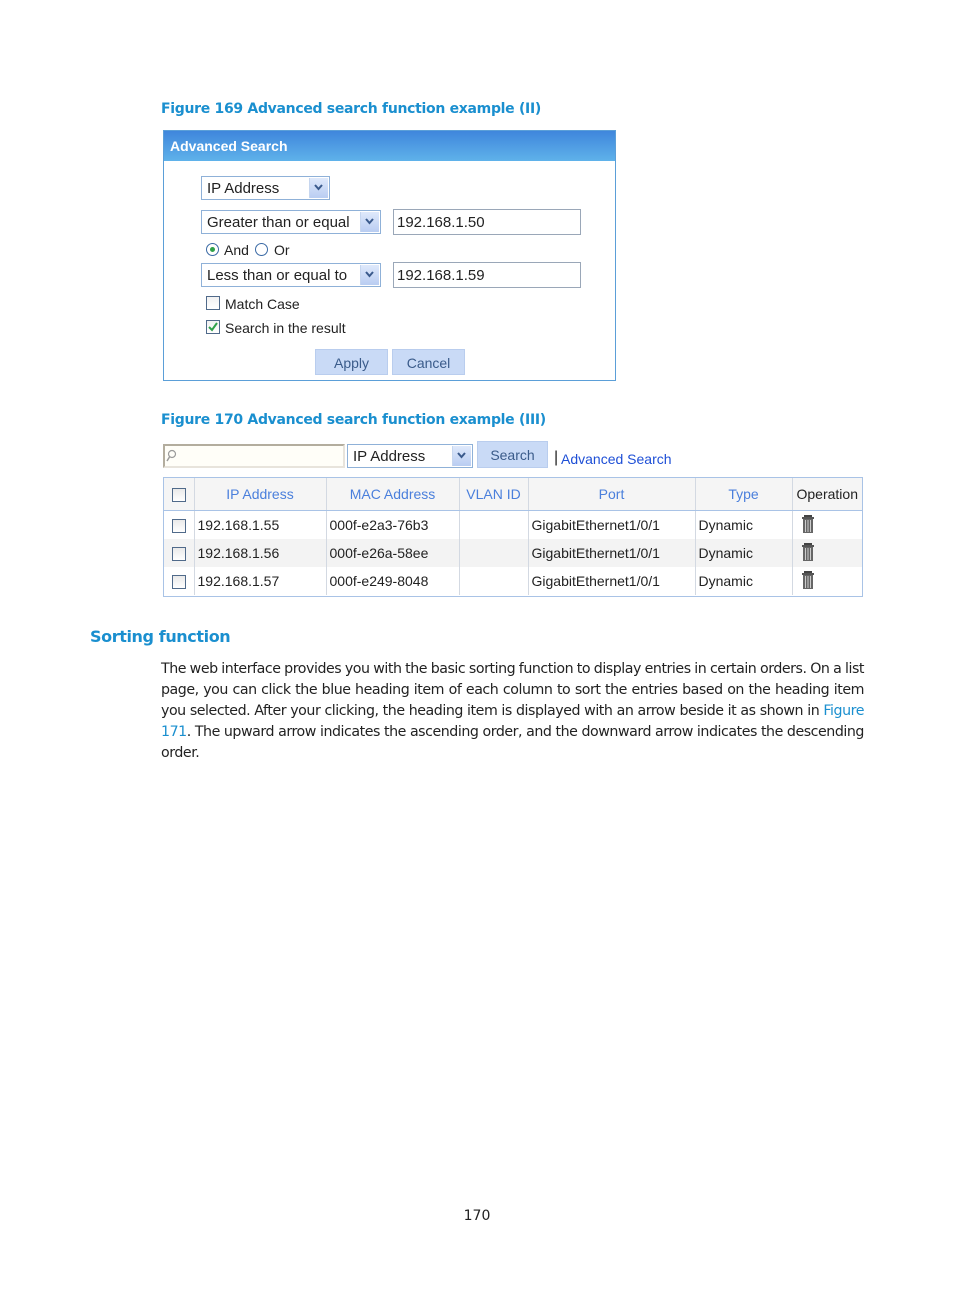 Image resolution: width=954 pixels, height=1296 pixels. Describe the element at coordinates (243, 188) in the screenshot. I see `field-select-value: IP Address` at that location.